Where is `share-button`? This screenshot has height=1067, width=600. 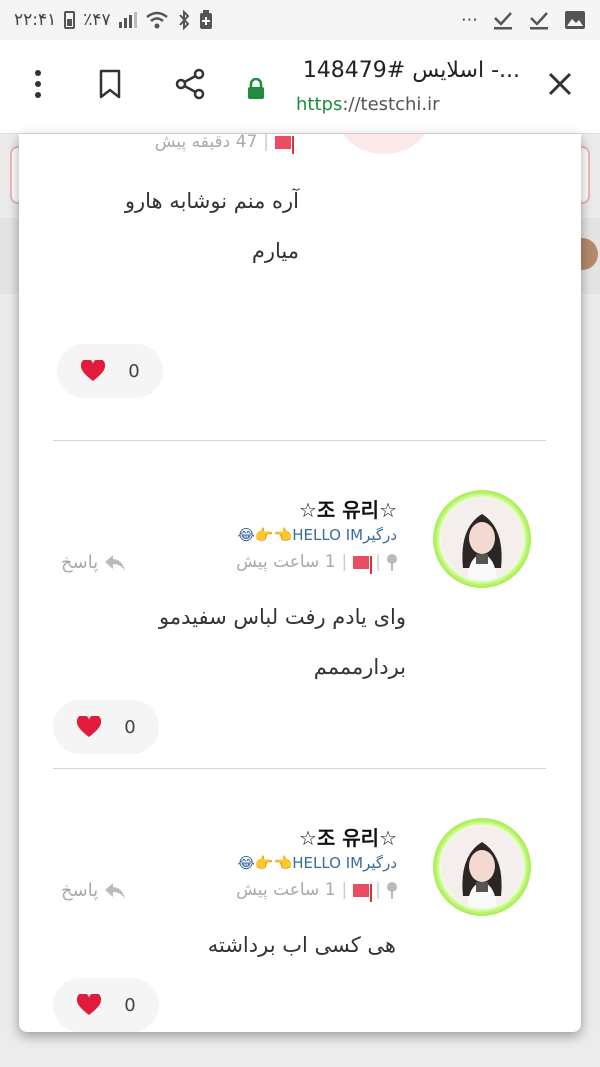
share-button is located at coordinates (190, 84).